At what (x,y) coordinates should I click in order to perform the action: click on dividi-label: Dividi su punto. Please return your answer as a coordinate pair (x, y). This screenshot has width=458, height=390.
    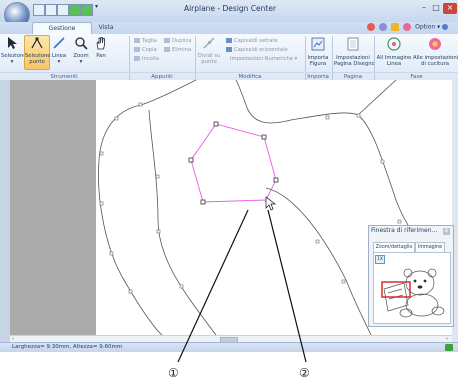
    Looking at the image, I should click on (209, 59).